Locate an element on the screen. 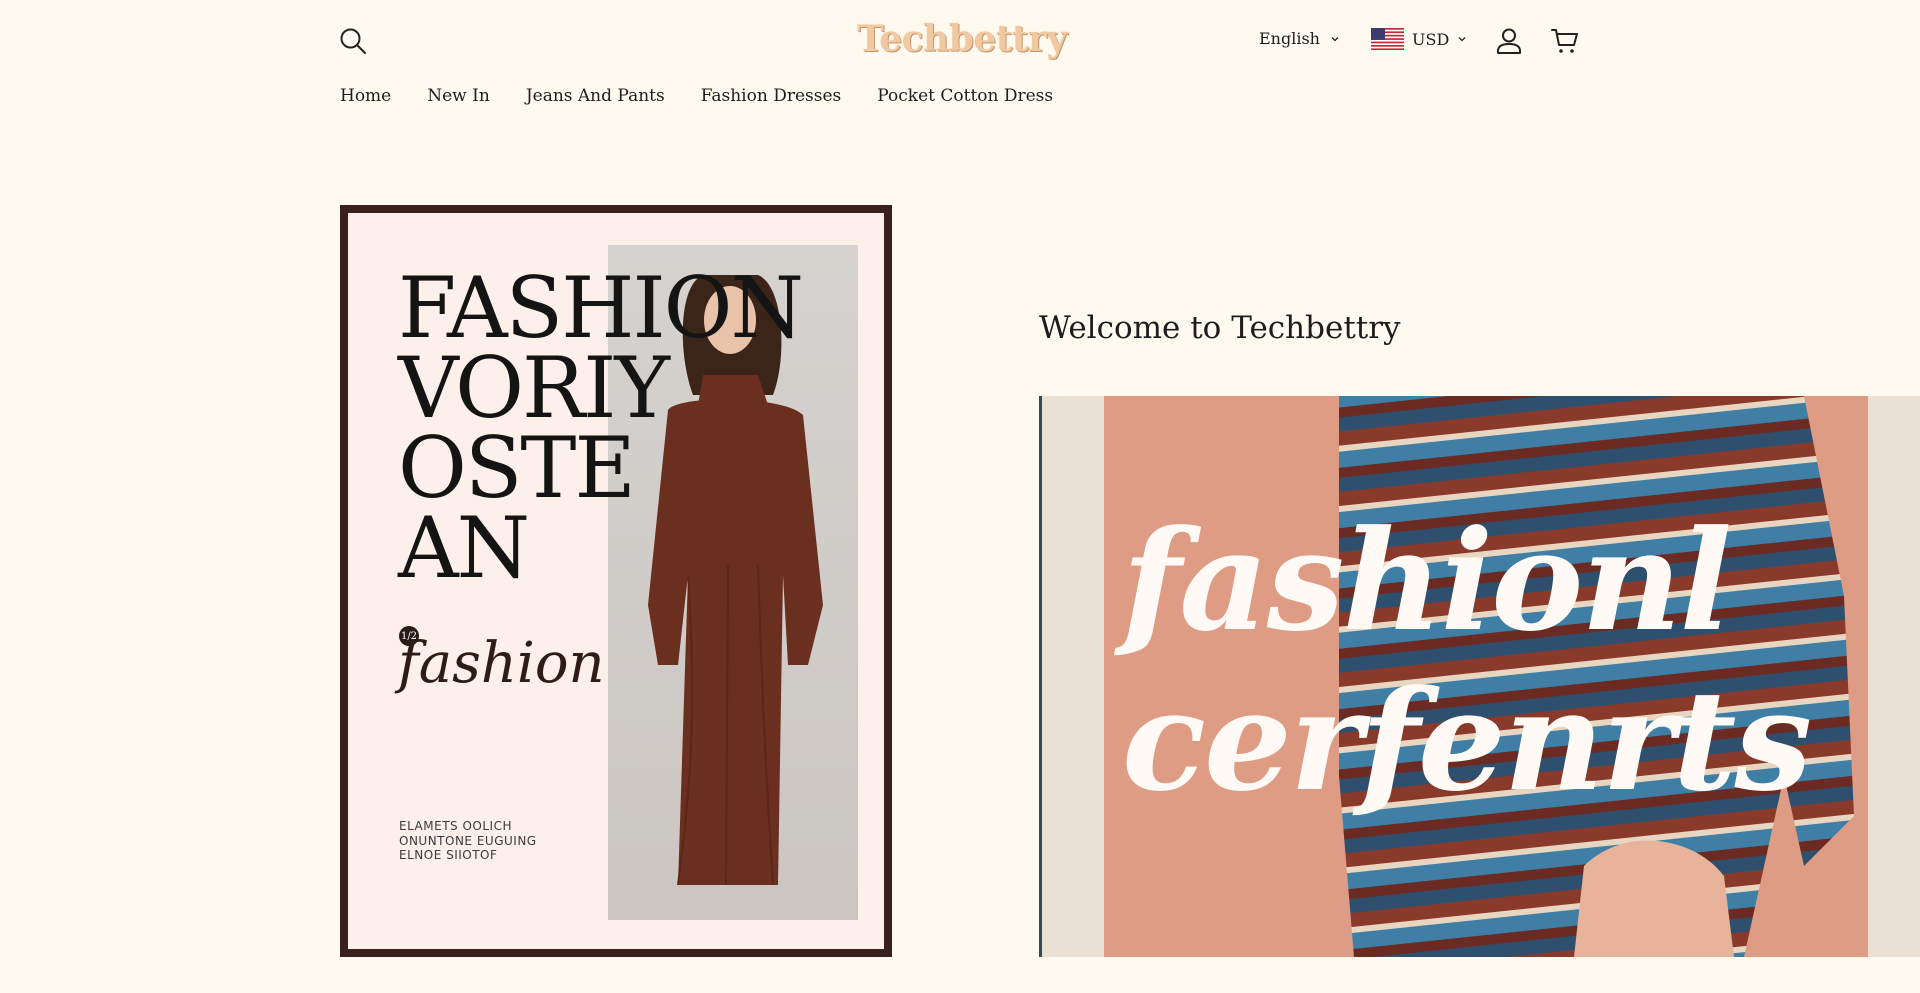  nav-item-pocket-cotton-dress: Pocket Cotton Dress is located at coordinates (965, 96).